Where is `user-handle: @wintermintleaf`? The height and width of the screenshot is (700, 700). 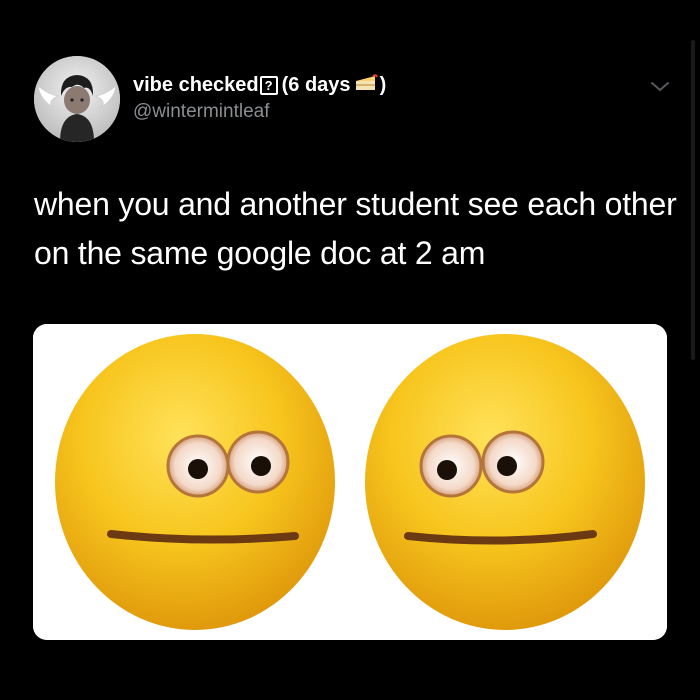
user-handle: @wintermintleaf is located at coordinates (201, 112).